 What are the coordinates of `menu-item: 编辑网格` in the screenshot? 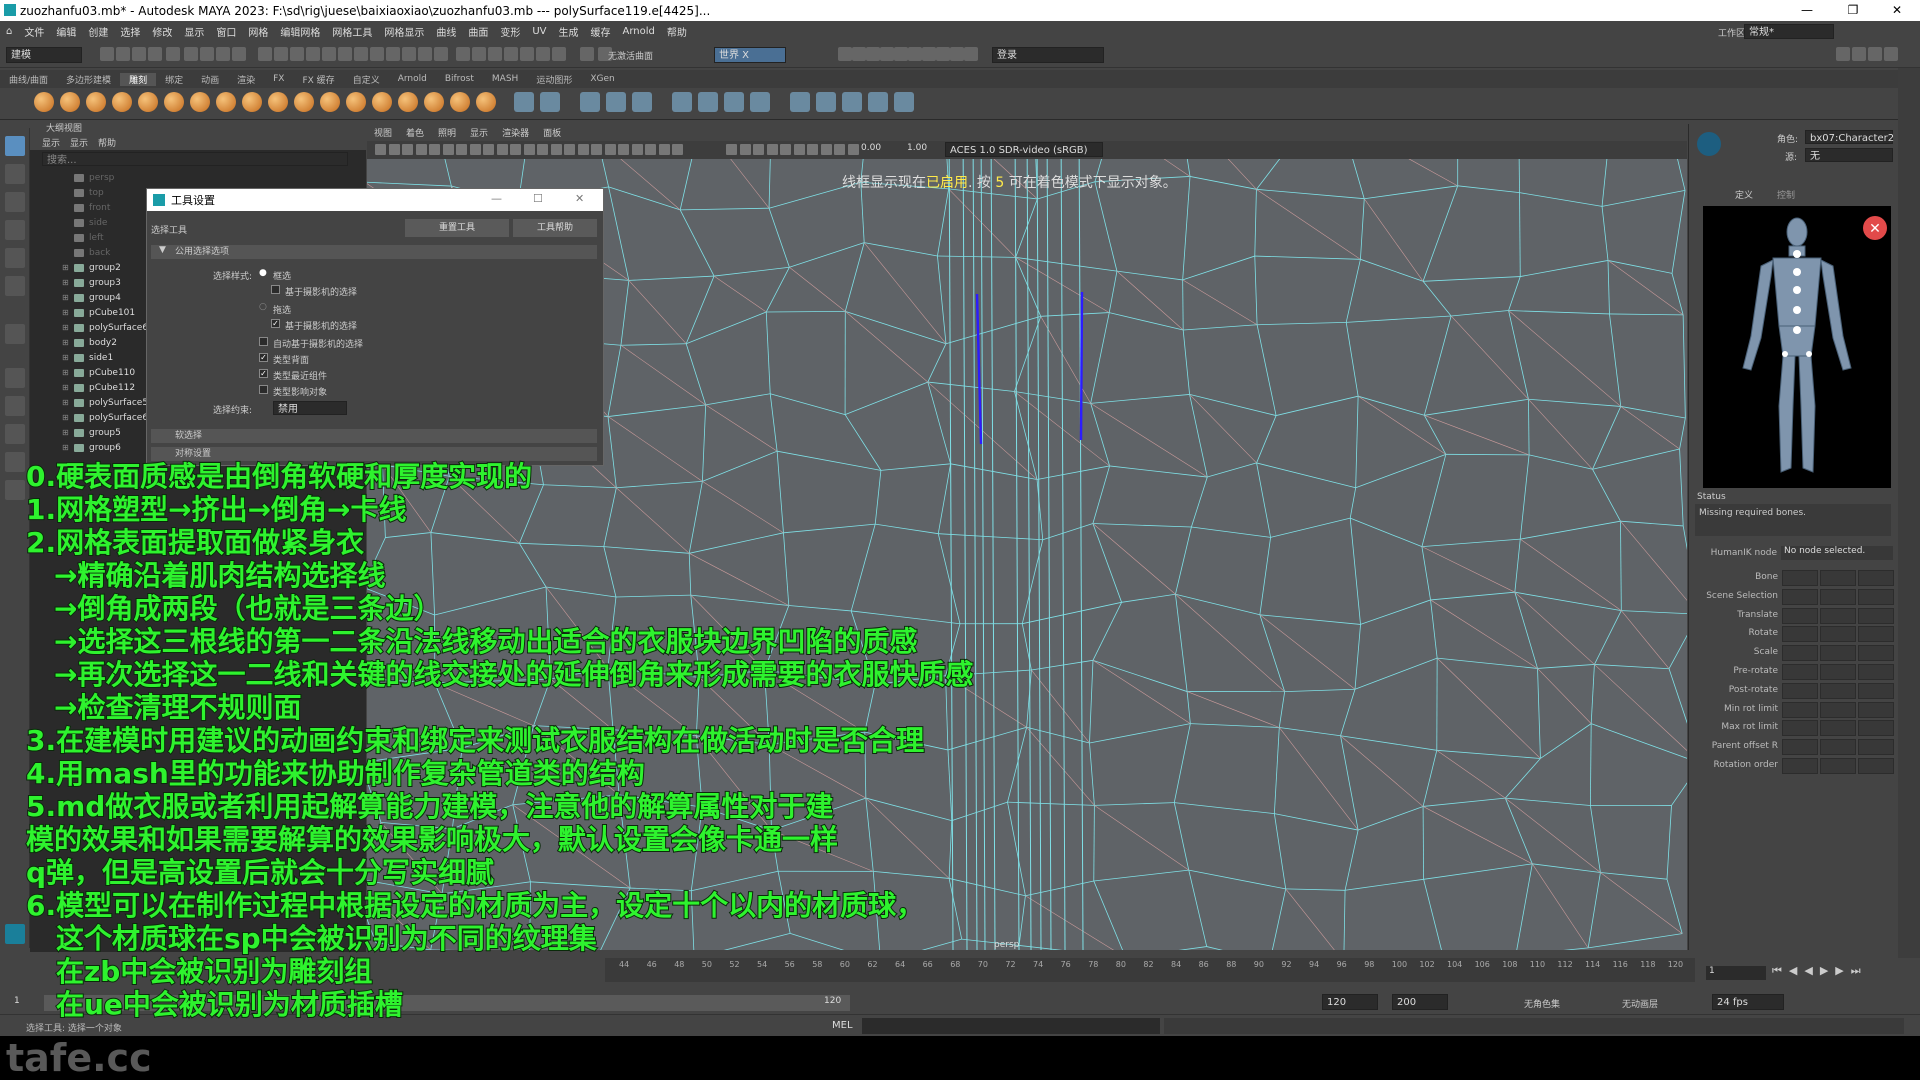 It's located at (300, 31).